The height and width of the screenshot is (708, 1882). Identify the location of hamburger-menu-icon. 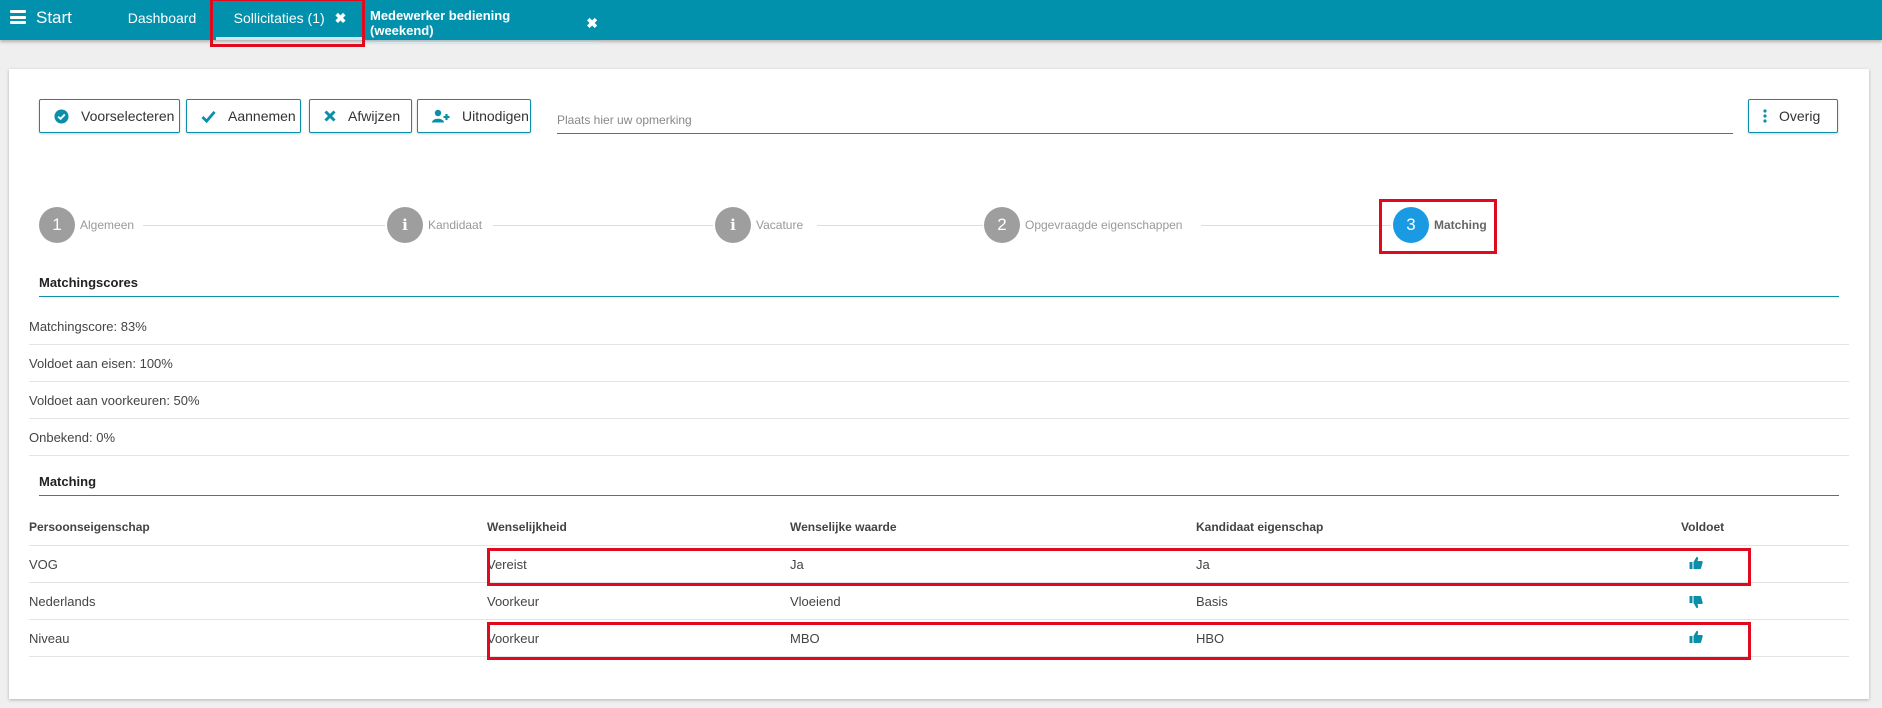
(18, 17).